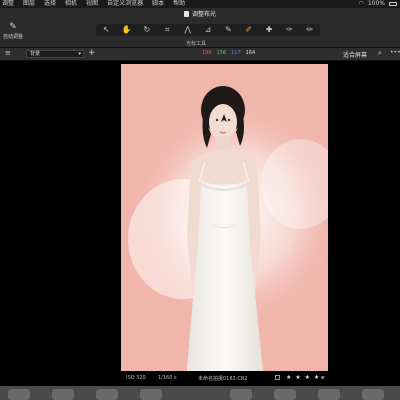  What do you see at coordinates (8, 53) in the screenshot?
I see `layers-icon: ≡` at bounding box center [8, 53].